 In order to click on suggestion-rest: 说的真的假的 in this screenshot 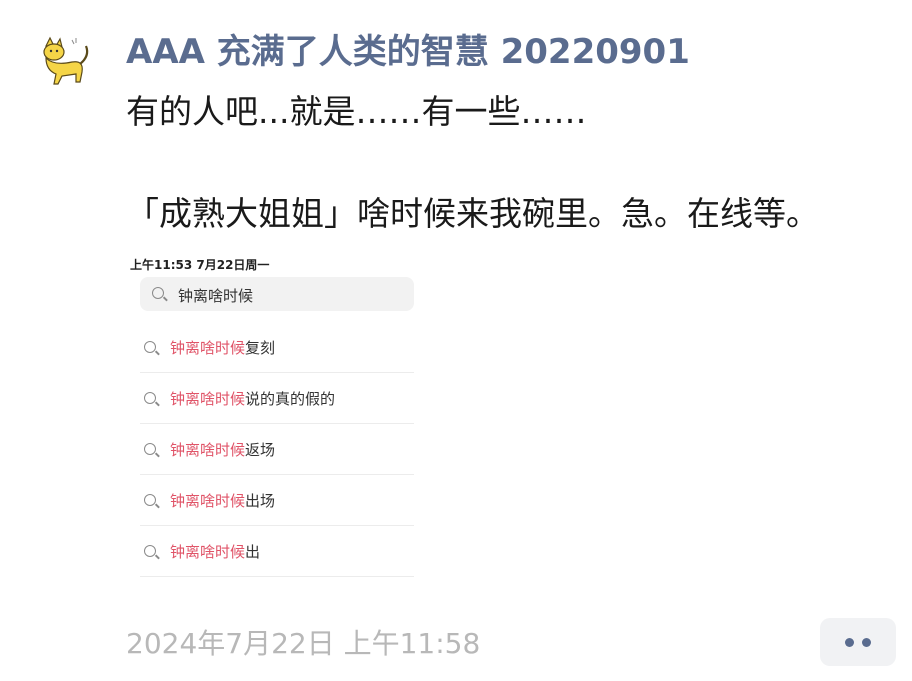, I will do `click(290, 399)`.